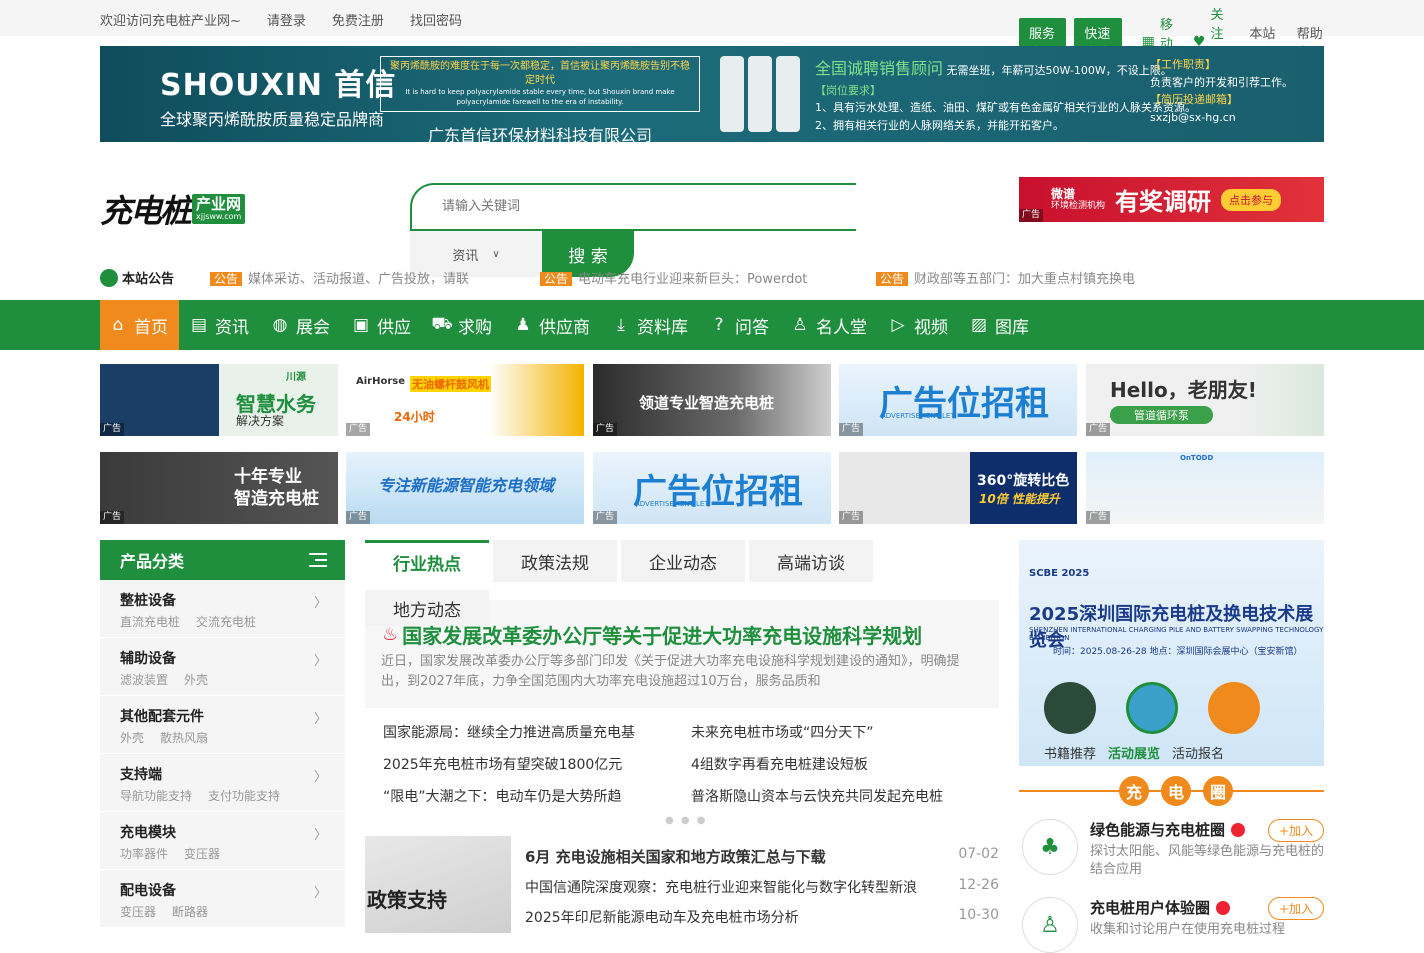  I want to click on category-item: 其他配套元件 外壳 散热风扇 〉, so click(222, 725).